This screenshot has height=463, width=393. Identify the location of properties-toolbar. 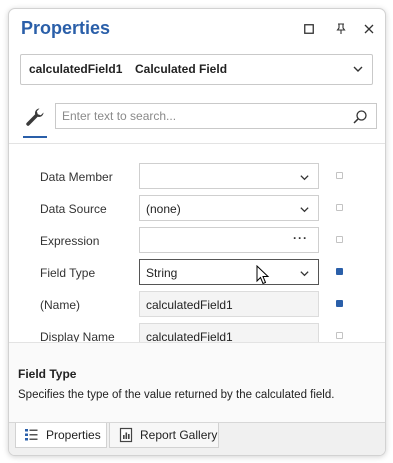
(197, 120).